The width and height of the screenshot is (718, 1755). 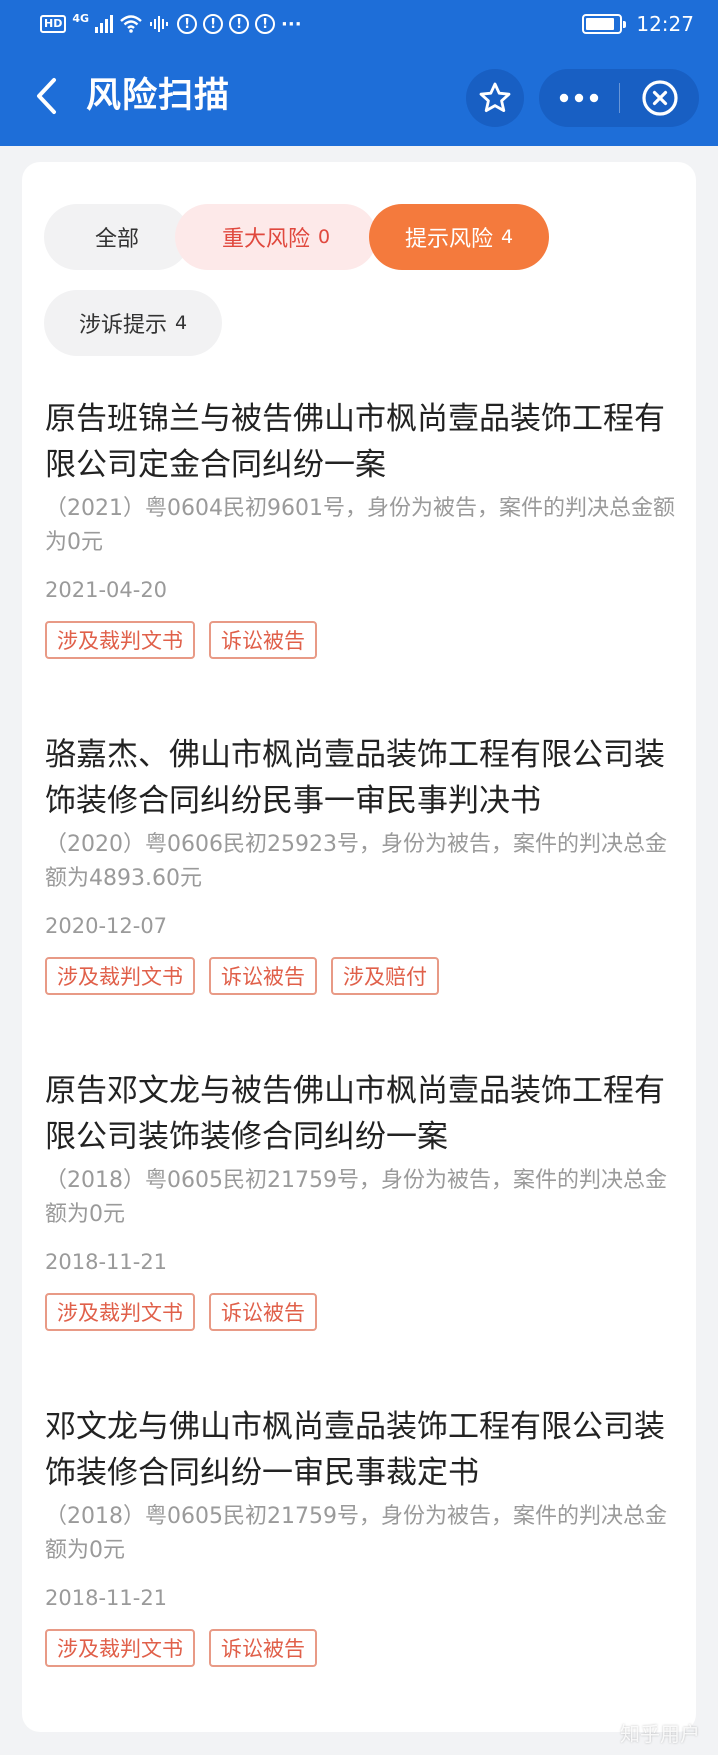 I want to click on more-button, so click(x=579, y=98).